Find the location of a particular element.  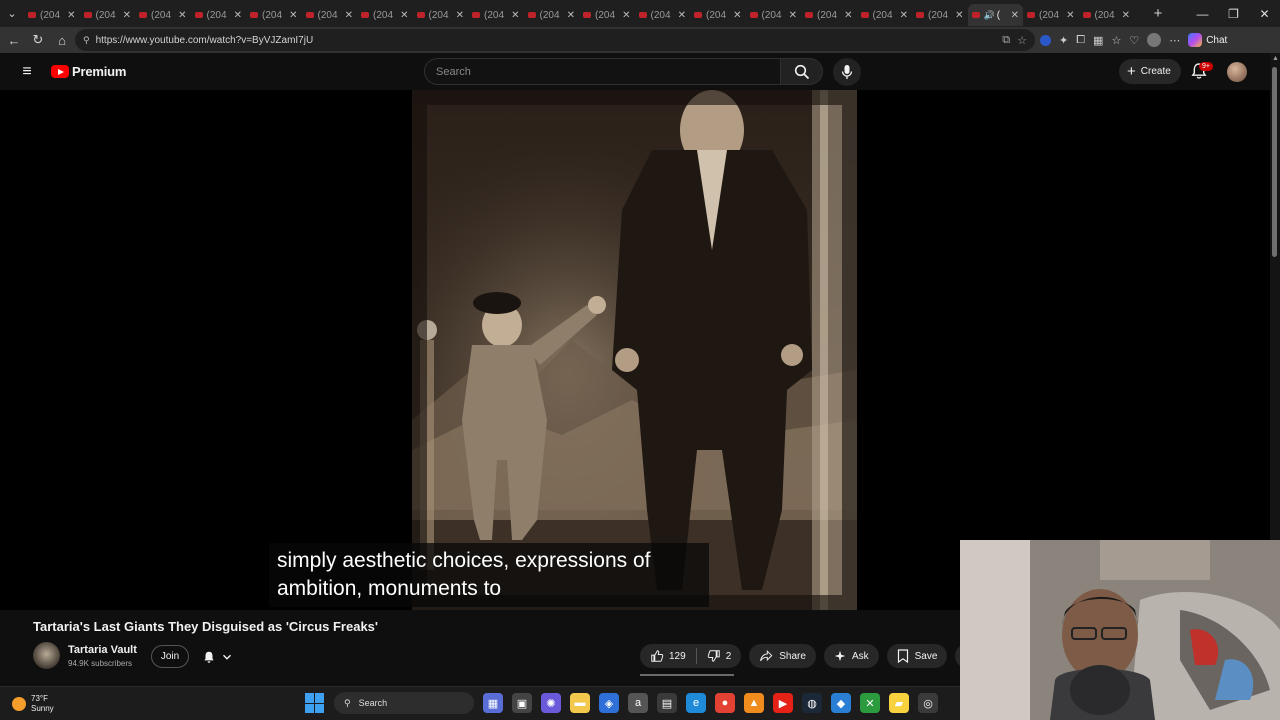

site-info-icon: ⚲ is located at coordinates (86, 40).